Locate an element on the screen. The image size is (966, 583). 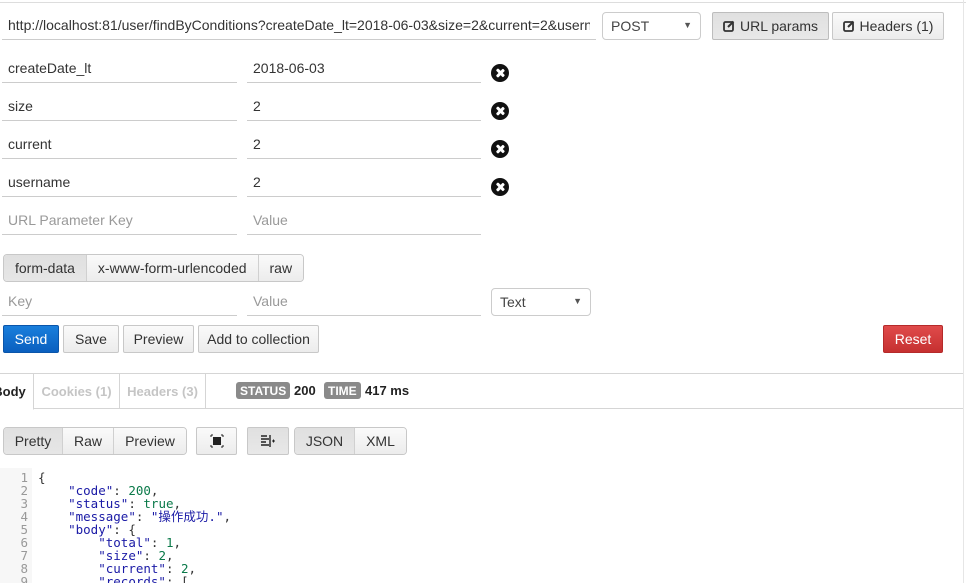
method-select: POST ▼ is located at coordinates (651, 26).